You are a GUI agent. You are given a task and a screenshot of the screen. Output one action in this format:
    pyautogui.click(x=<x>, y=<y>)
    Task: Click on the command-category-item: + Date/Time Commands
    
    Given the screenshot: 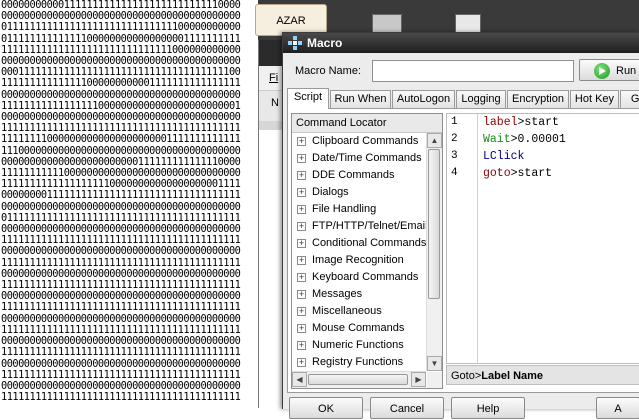 What is the action you would take?
    pyautogui.click(x=359, y=158)
    